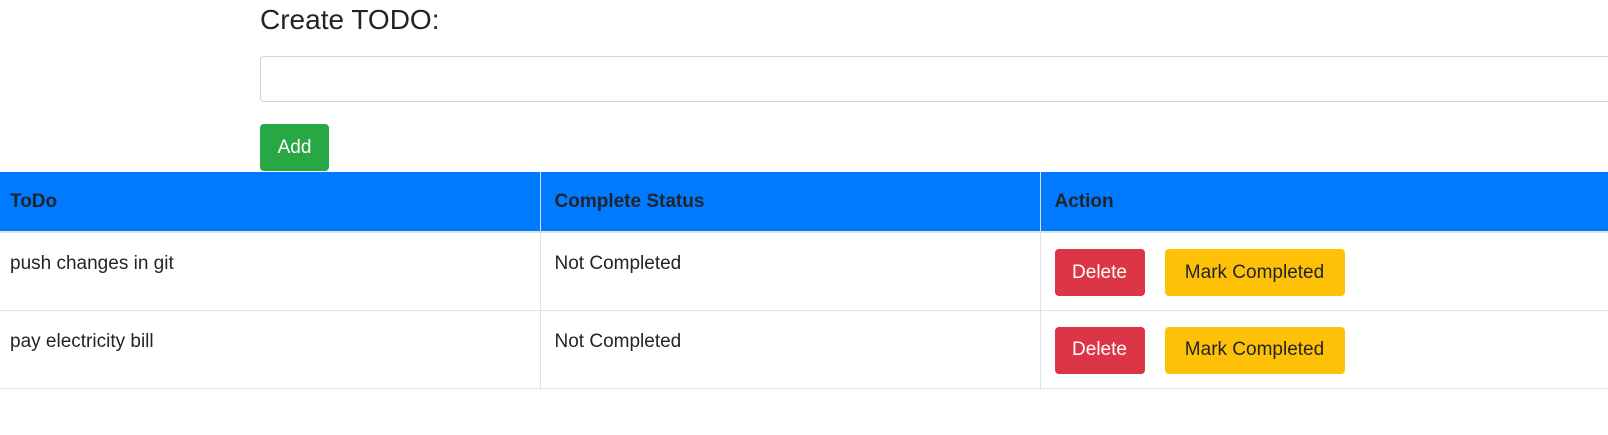 Image resolution: width=1608 pixels, height=435 pixels. I want to click on todo-text: push changes in git, so click(270, 271).